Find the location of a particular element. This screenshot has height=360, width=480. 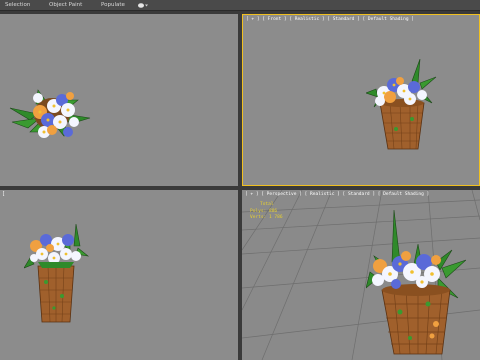

flower-pot-left-view is located at coordinates (57, 274).